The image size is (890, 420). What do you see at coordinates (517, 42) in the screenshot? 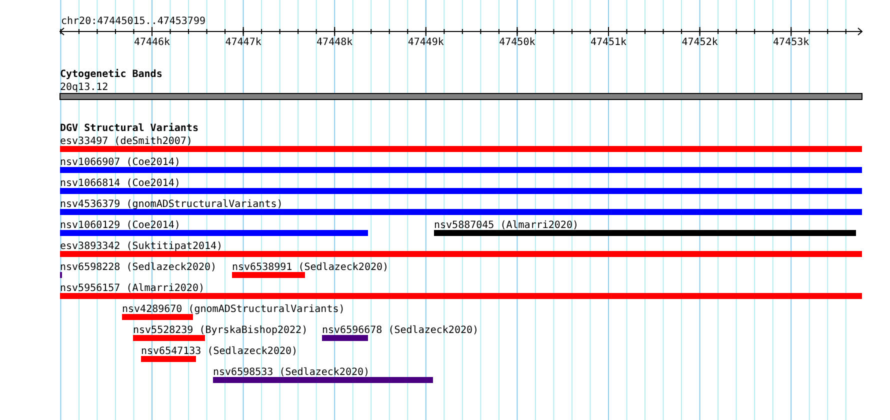
I see `tick-label: 47450k` at bounding box center [517, 42].